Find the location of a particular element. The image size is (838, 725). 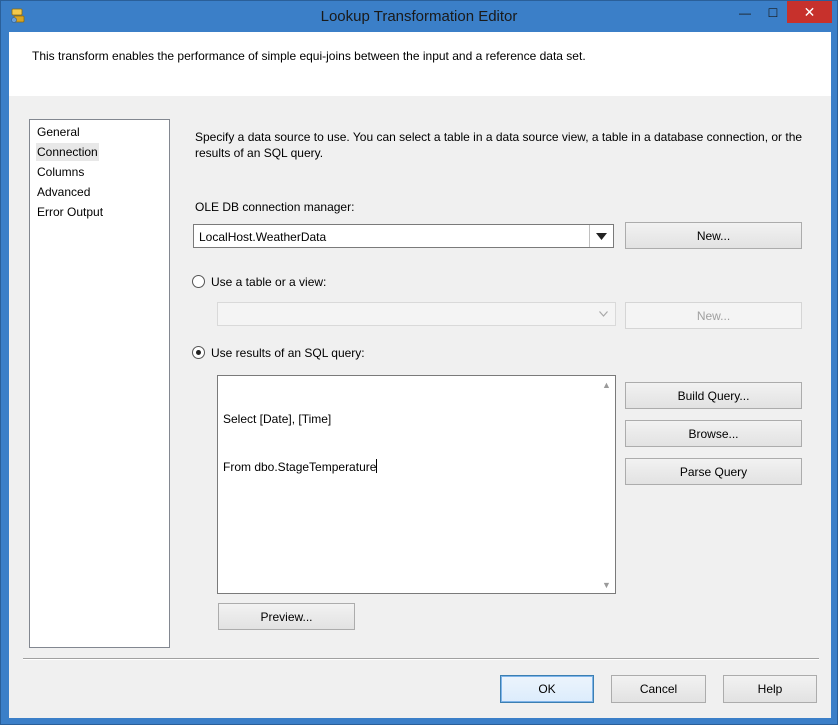

scroll-down-arrow-icon: ▼ is located at coordinates (606, 584).